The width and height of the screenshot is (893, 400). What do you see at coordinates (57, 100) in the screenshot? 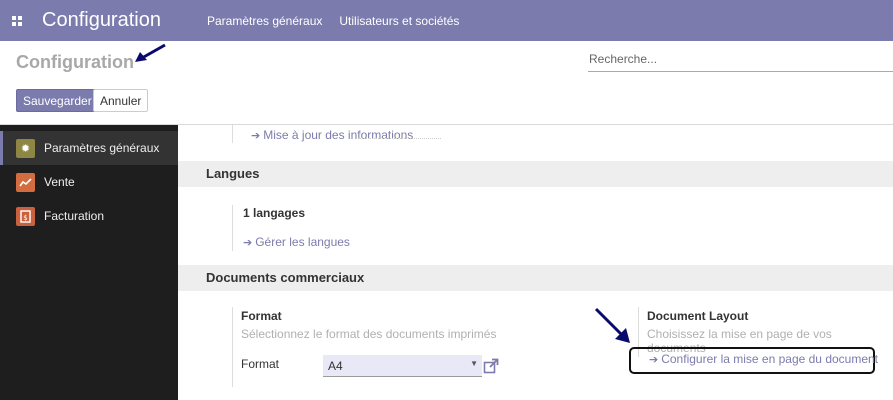
I see `save-button: Sauvegarder` at bounding box center [57, 100].